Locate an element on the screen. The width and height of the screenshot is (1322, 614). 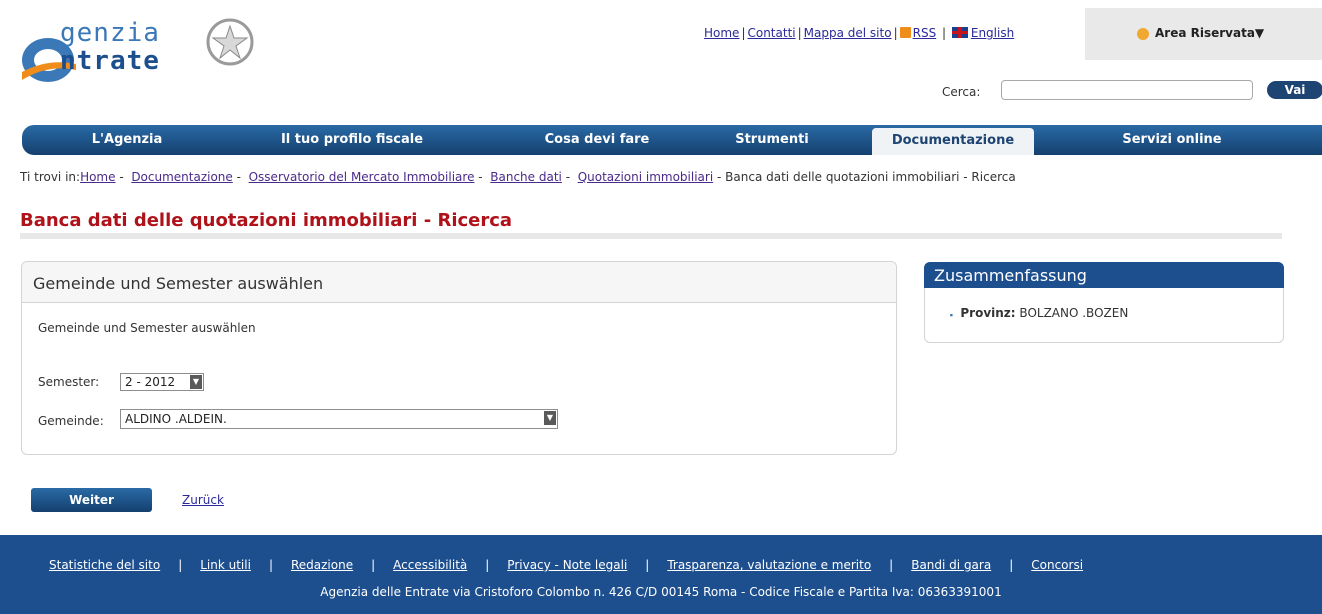
nav-item-cosa-devi-fare: Cosa devi fare is located at coordinates (597, 140).